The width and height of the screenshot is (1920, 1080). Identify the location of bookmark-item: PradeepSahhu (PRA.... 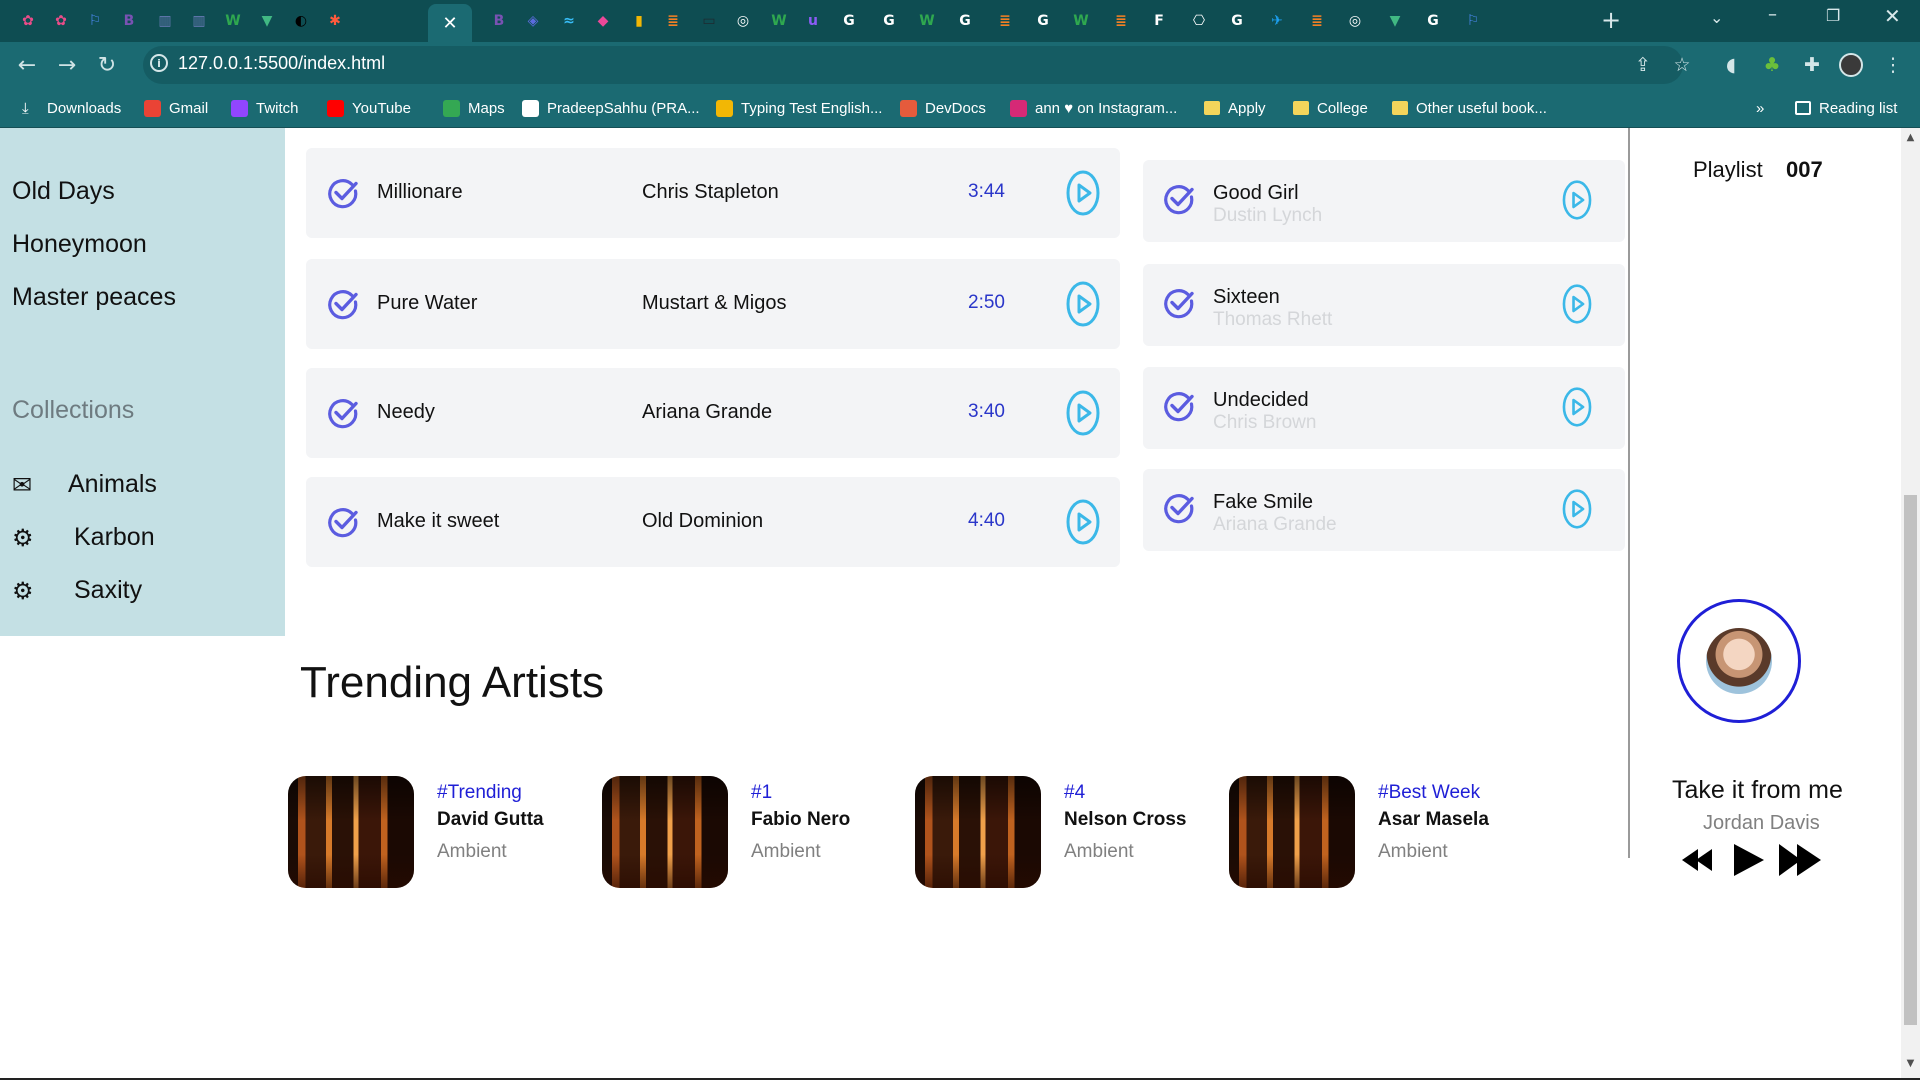
(611, 108).